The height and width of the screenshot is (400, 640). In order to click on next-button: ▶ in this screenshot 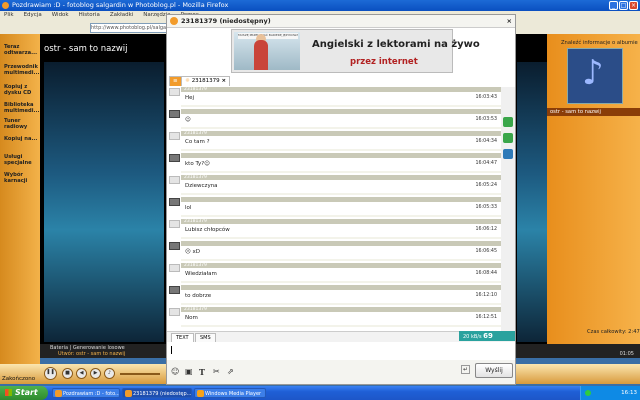, I will do `click(95, 373)`.